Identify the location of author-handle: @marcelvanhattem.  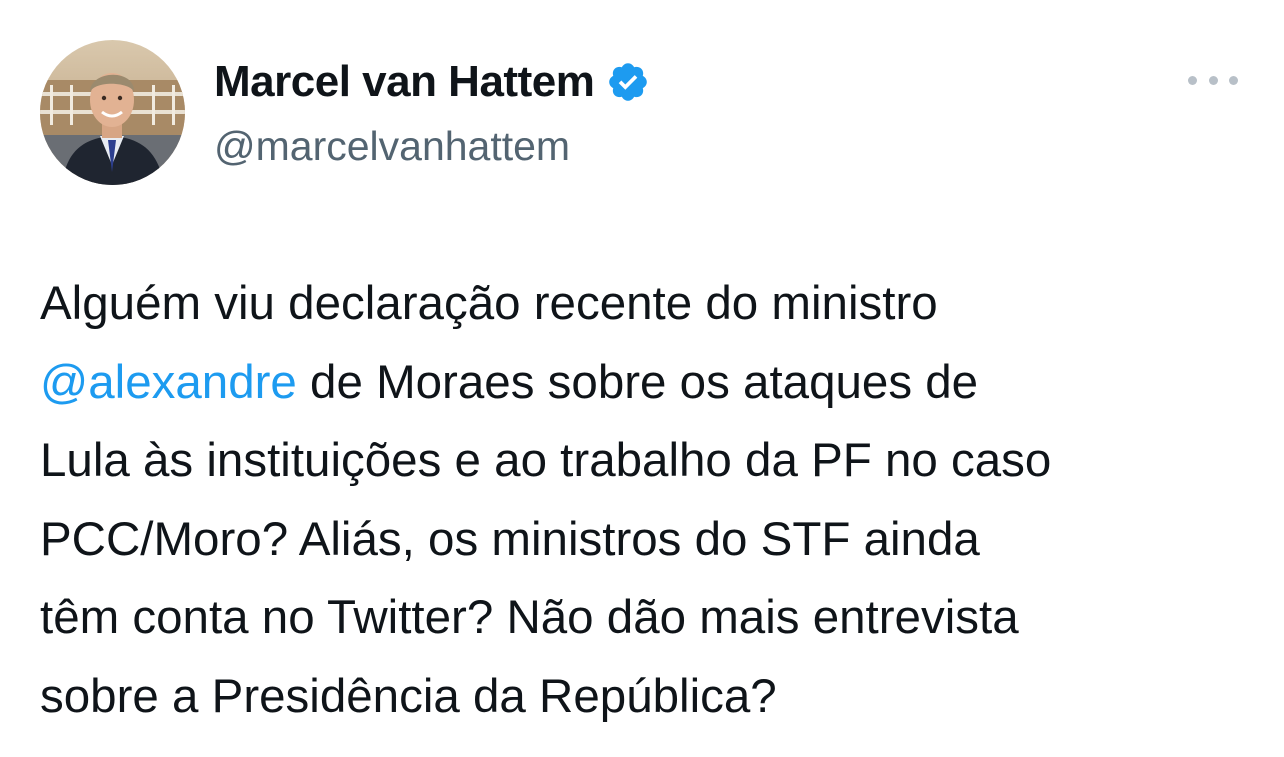
(432, 146).